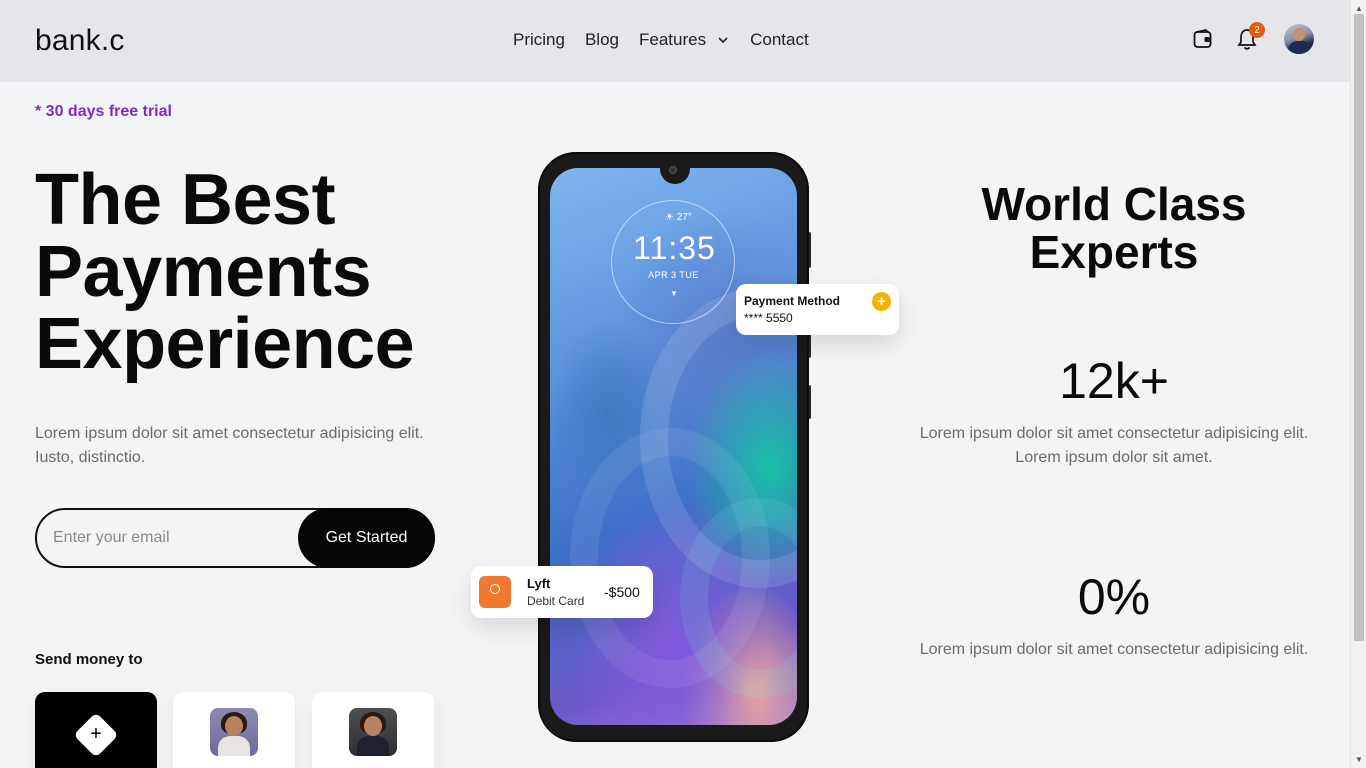 The height and width of the screenshot is (768, 1366). What do you see at coordinates (1114, 228) in the screenshot?
I see `experts-title: World Class Experts` at bounding box center [1114, 228].